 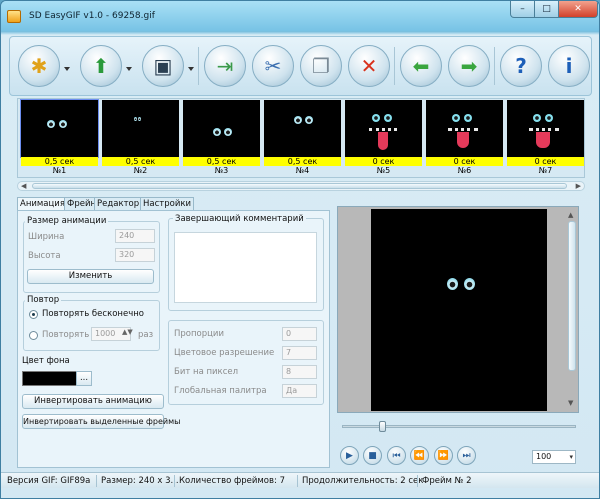 I want to click on frame-number: №1, so click(x=59, y=170).